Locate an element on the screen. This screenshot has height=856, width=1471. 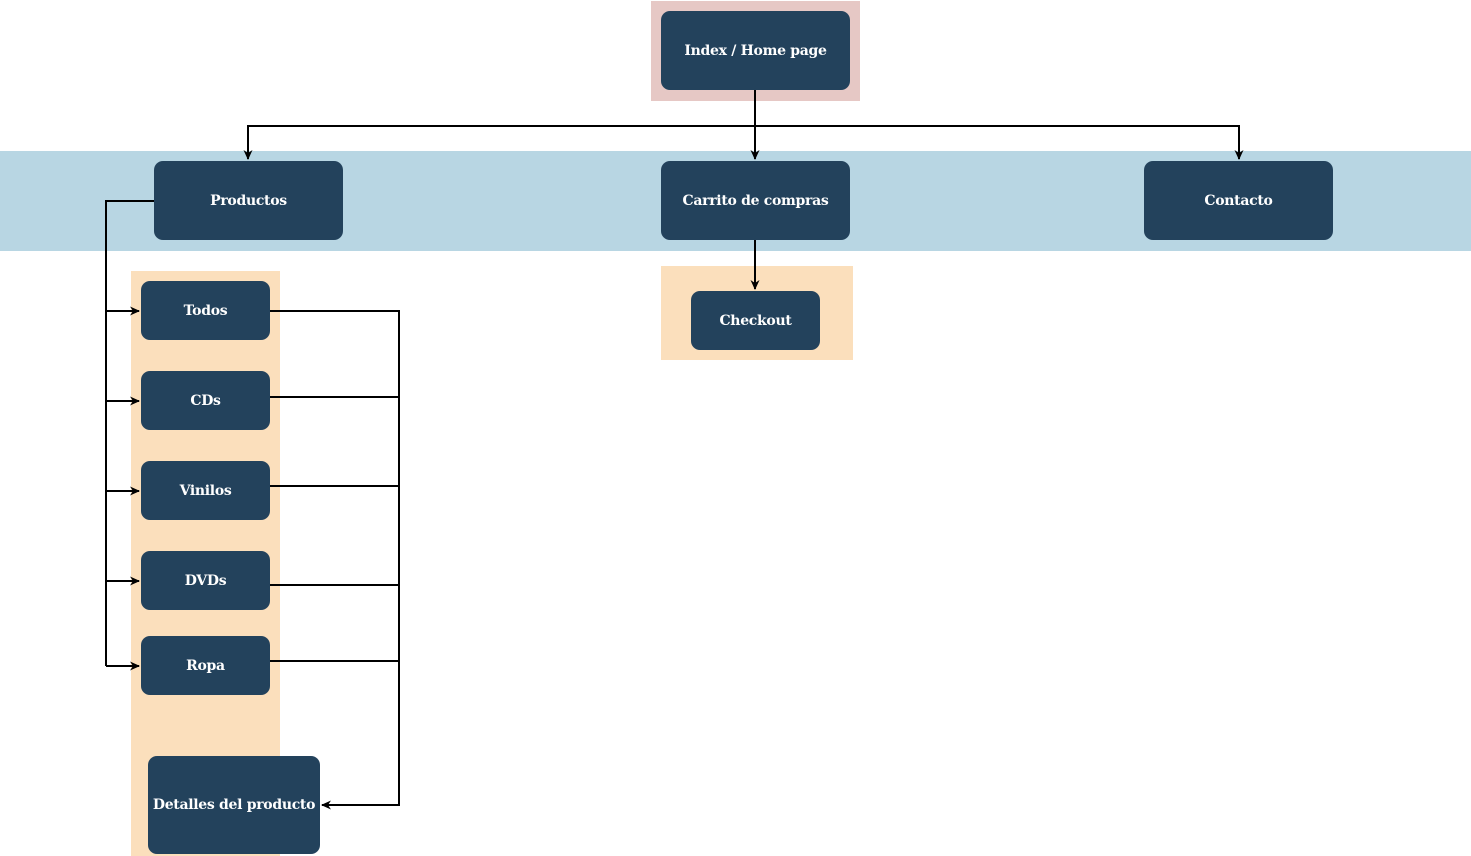
node-home-page: Index / Home page is located at coordinates (755, 50).